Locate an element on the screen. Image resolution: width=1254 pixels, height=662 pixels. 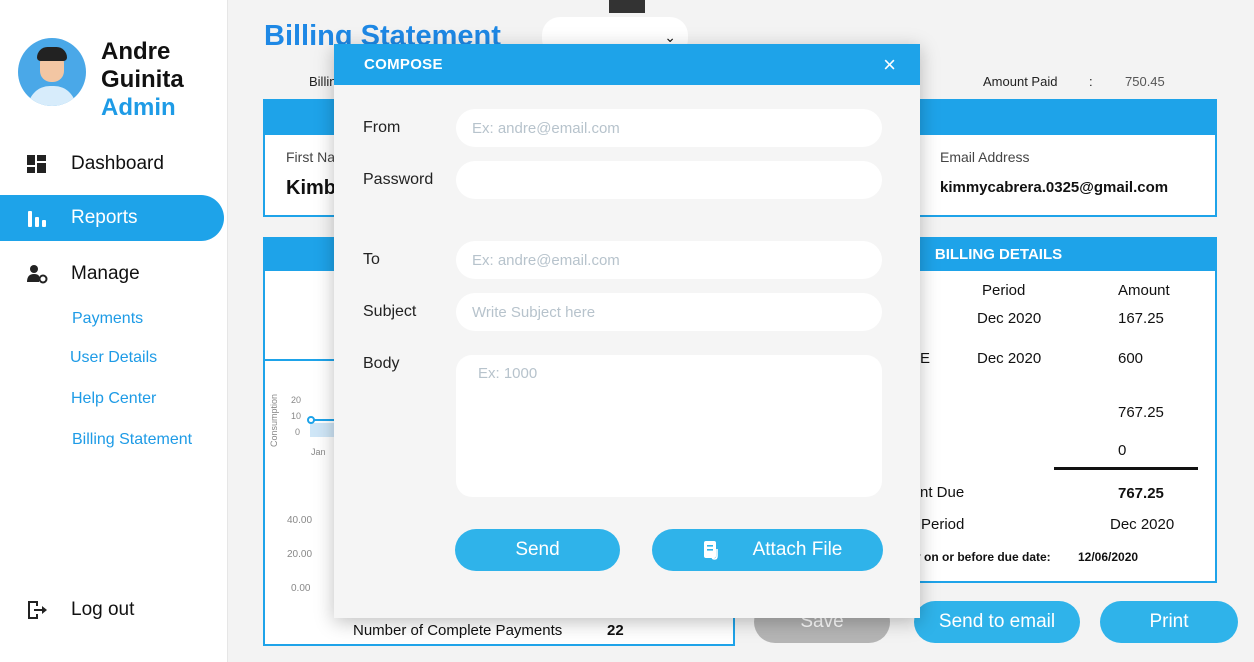
period-value: Dec 2020 is located at coordinates (1142, 524).